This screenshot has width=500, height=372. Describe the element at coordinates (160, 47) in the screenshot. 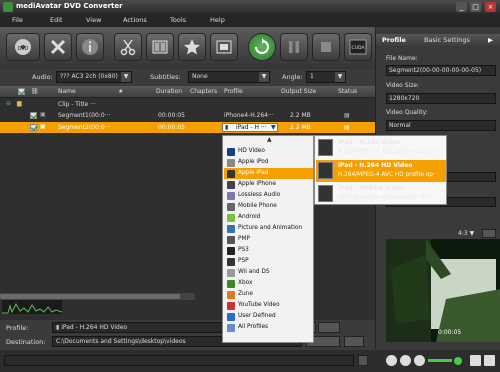

I see `merge-button` at that location.